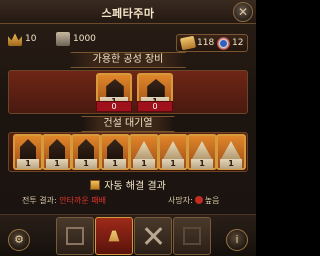  Describe the element at coordinates (128, 92) in the screenshot. I see `siege-equipment-panel: 1 1 0 0` at that location.